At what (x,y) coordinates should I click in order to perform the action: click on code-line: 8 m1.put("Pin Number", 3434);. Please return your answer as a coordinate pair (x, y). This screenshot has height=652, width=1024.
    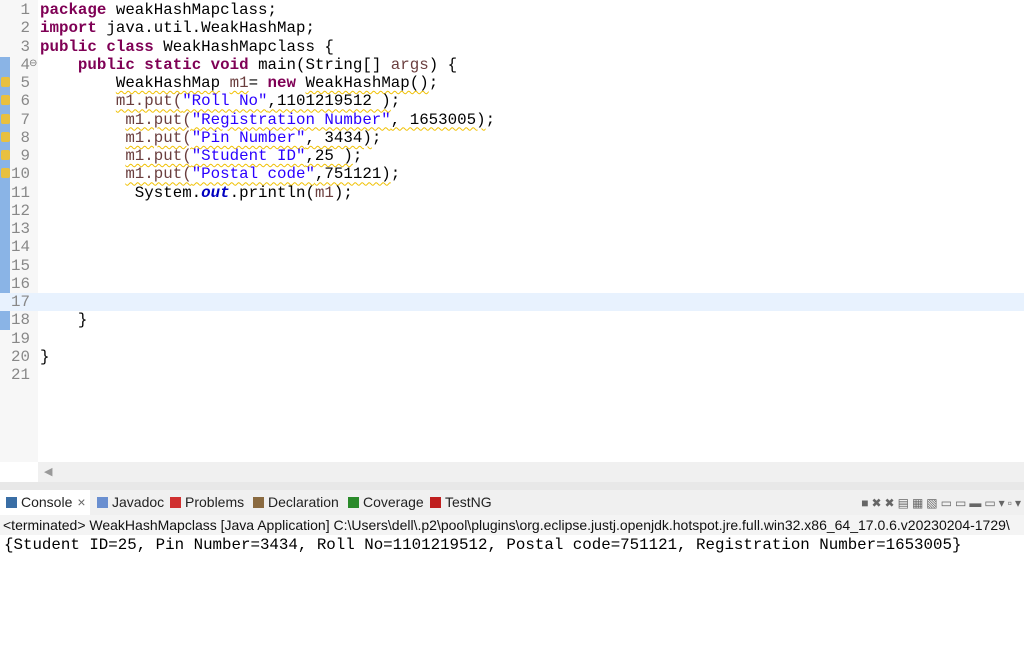
    Looking at the image, I should click on (512, 138).